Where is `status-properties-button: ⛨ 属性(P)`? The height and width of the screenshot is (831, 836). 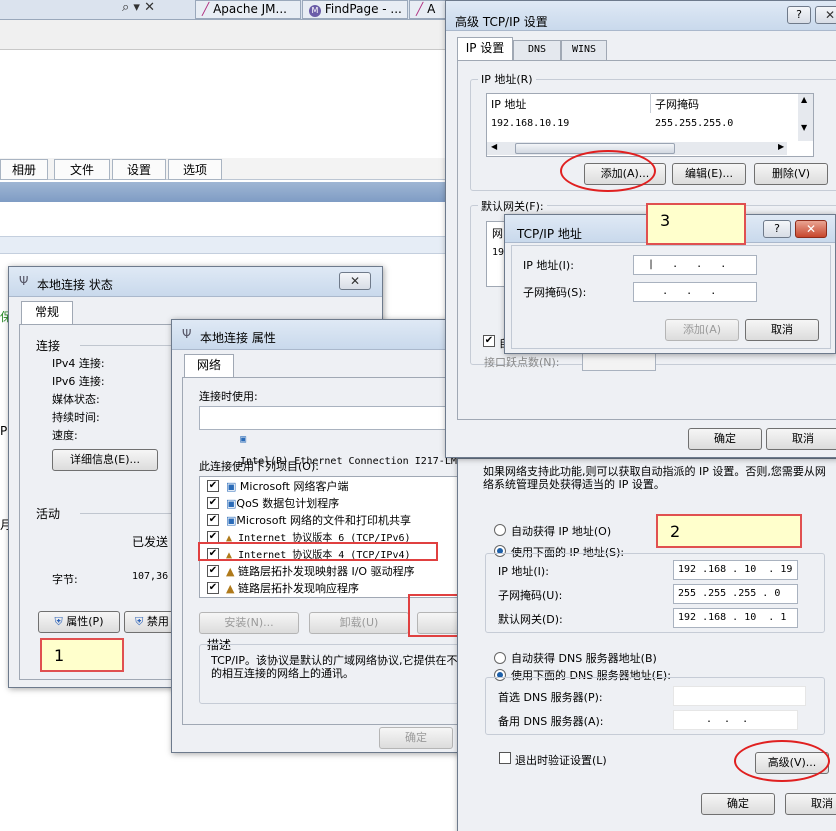
status-properties-button: ⛨ 属性(P) is located at coordinates (79, 622).